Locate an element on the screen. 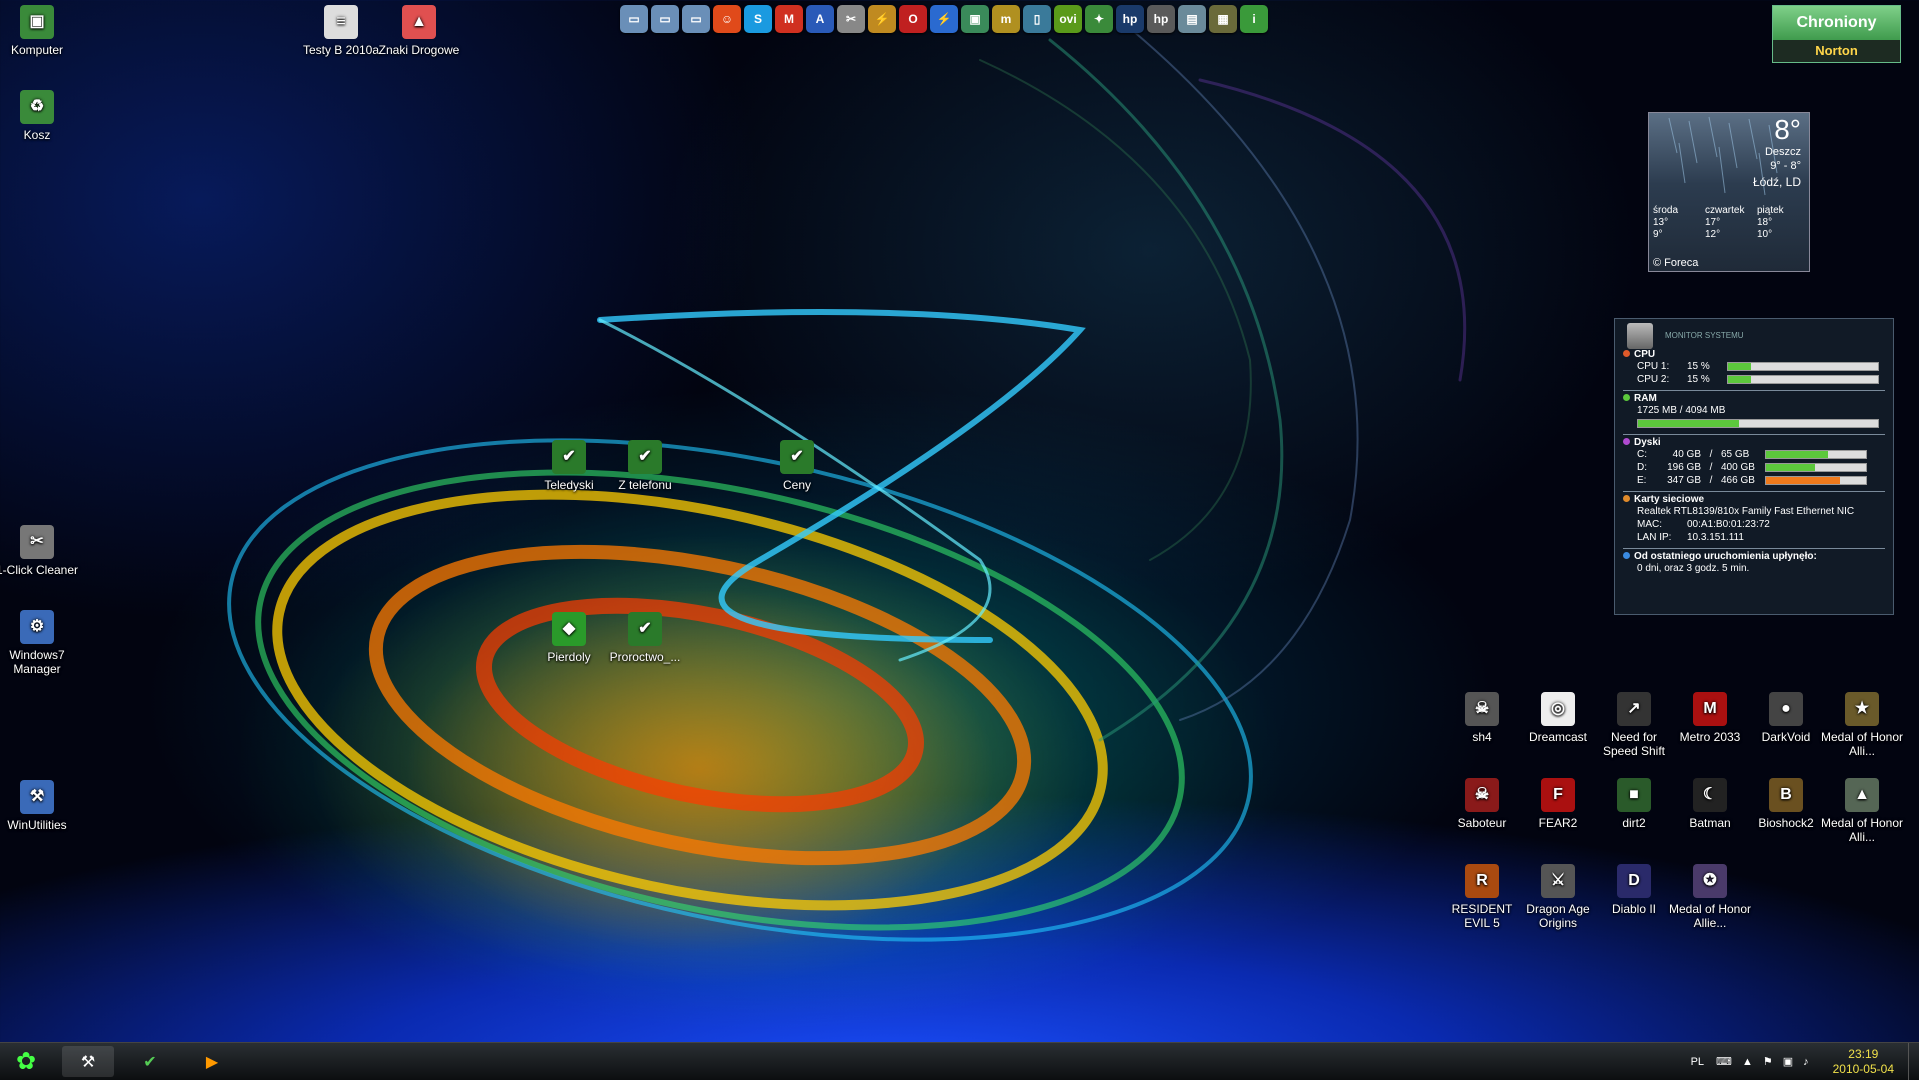 The width and height of the screenshot is (1919, 1080). ram-label: RAM is located at coordinates (1645, 398).